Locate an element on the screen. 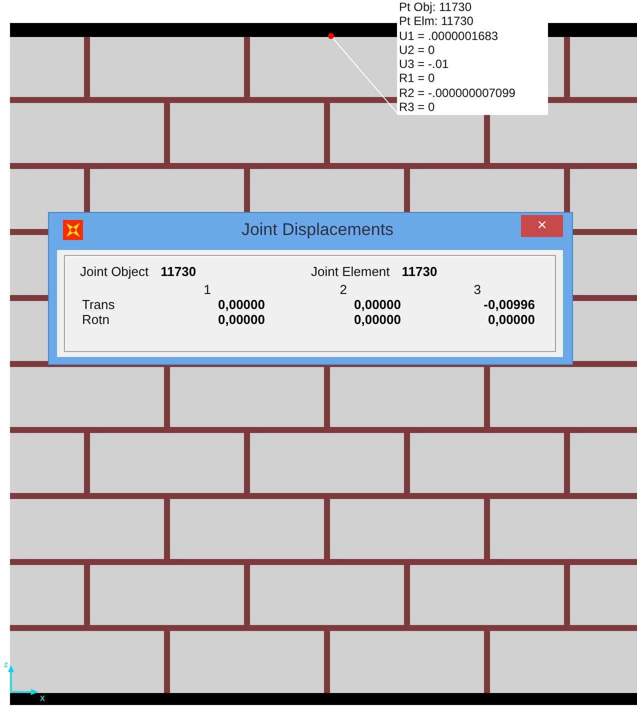 The image size is (637, 710). close-button: × is located at coordinates (542, 226).